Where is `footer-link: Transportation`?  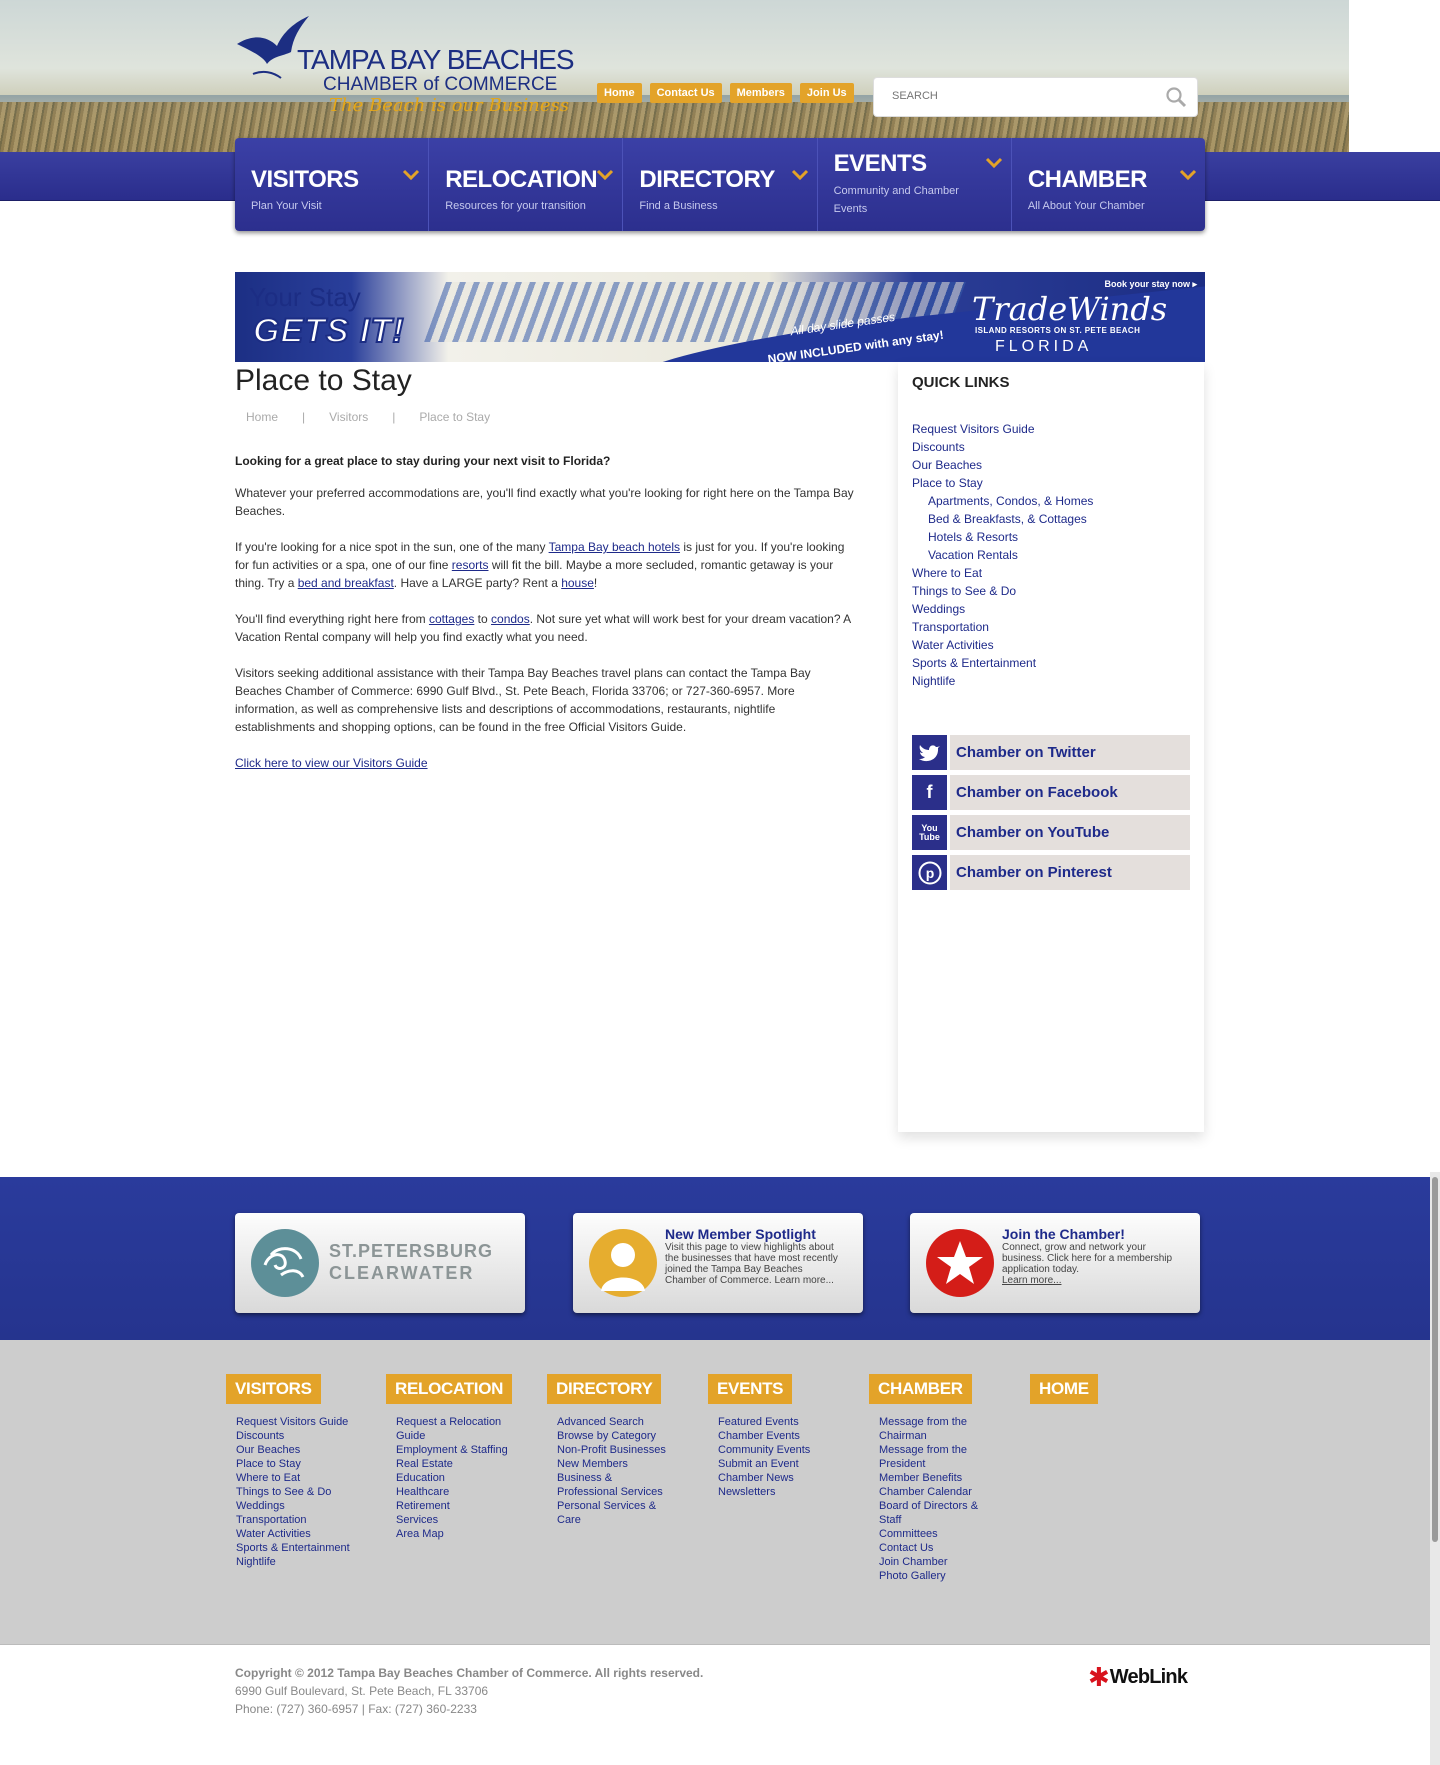 footer-link: Transportation is located at coordinates (295, 1520).